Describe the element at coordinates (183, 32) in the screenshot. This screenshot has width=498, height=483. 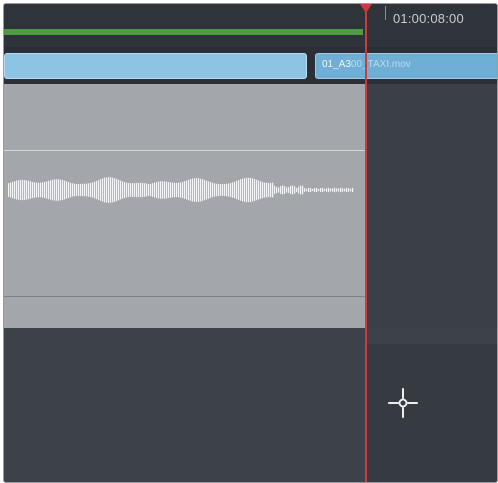
I see `render-status-bar` at that location.